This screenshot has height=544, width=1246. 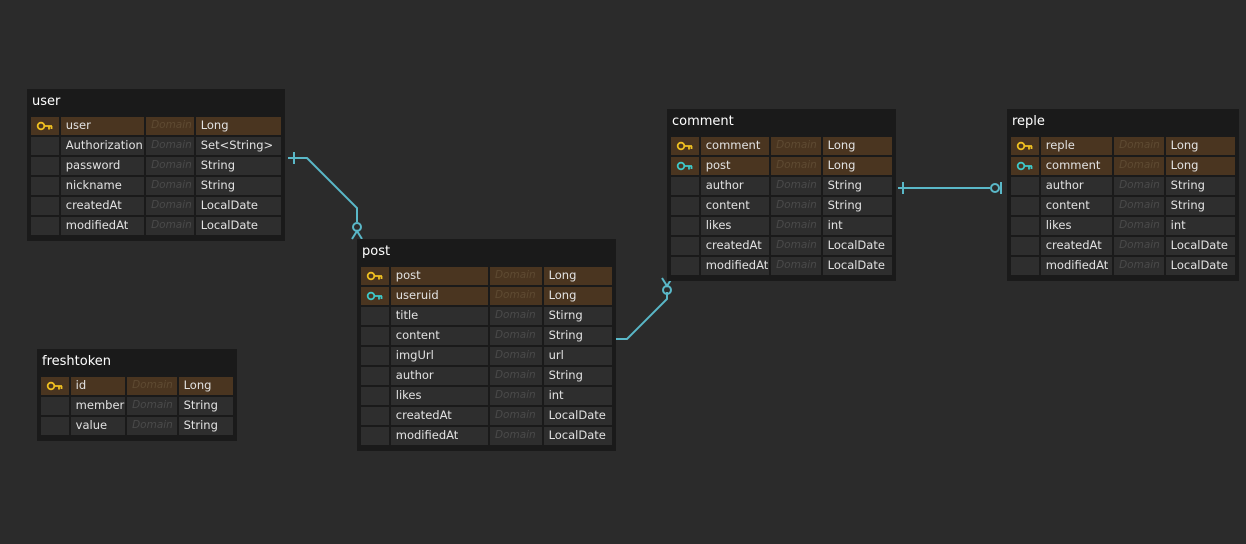 What do you see at coordinates (487, 316) in the screenshot?
I see `column-row: title Domain Stirng` at bounding box center [487, 316].